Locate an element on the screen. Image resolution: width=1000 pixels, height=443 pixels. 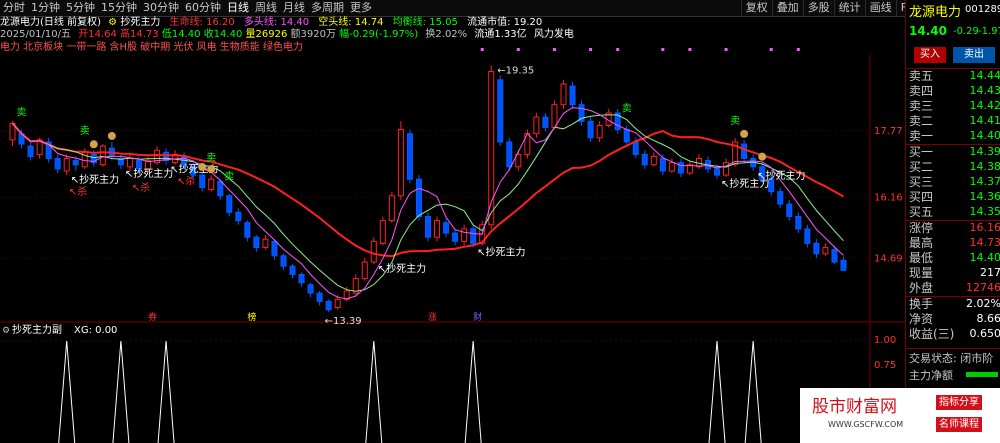
toolbar-button-0: 复权 is located at coordinates (756, 8).